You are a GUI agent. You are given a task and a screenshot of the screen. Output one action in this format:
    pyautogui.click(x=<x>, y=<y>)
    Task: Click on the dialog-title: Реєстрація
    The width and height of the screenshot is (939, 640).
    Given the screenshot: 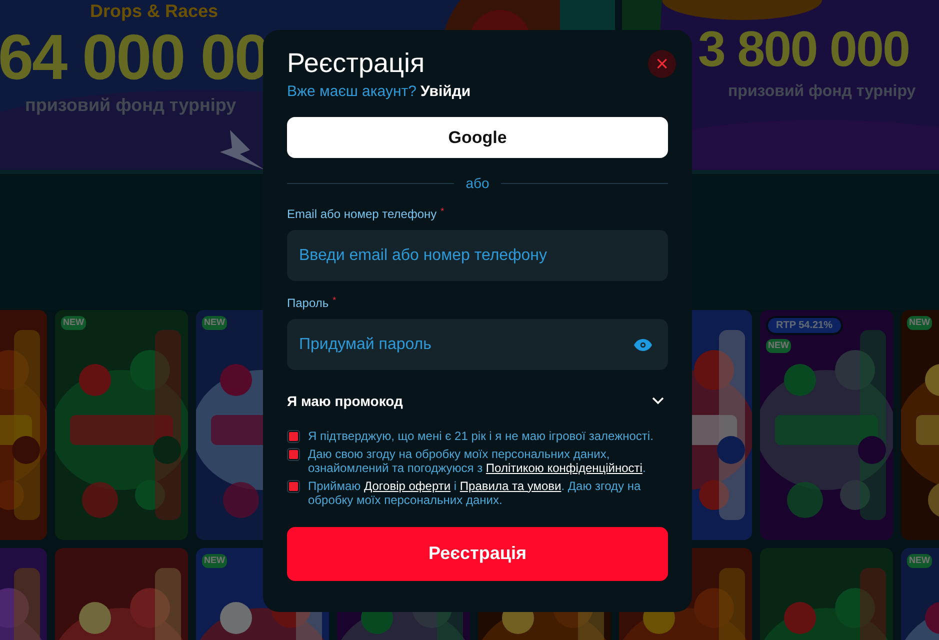 What is the action you would take?
    pyautogui.click(x=356, y=63)
    